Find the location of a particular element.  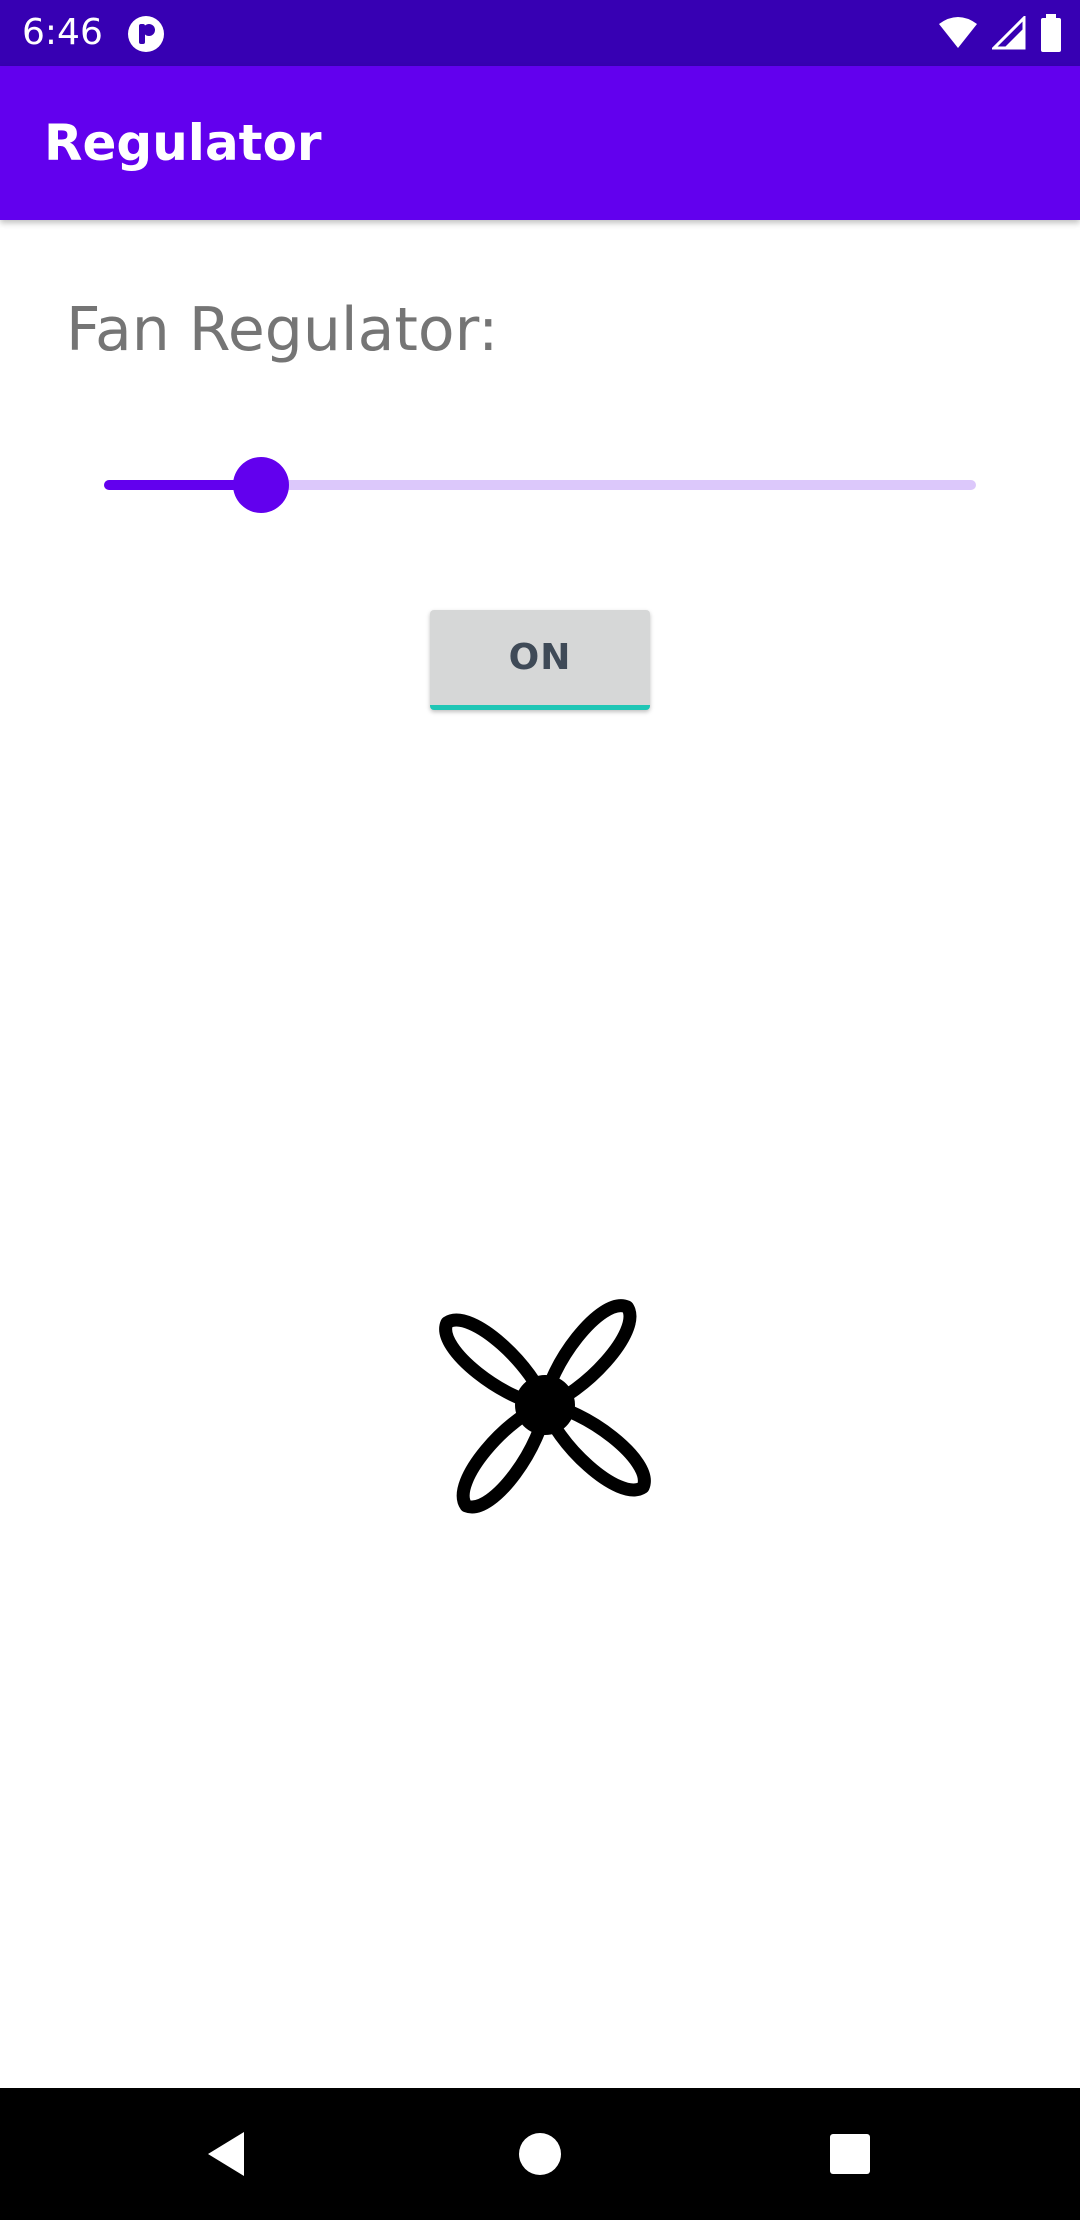

navigation-bar is located at coordinates (540, 2154).